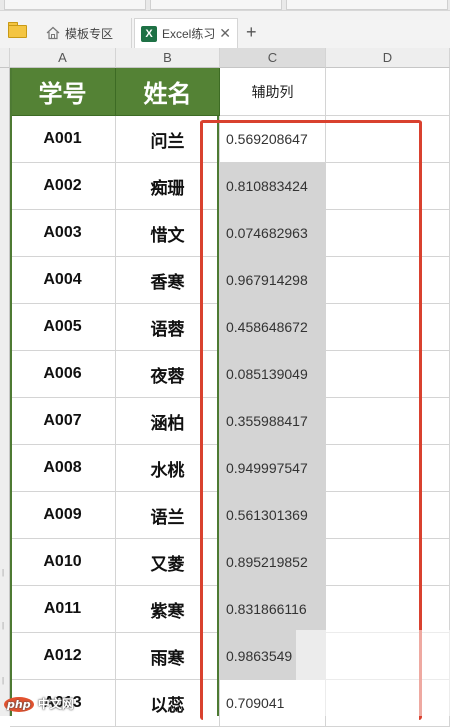 Image resolution: width=450 pixels, height=727 pixels. What do you see at coordinates (5, 58) in the screenshot?
I see `select-all-corner` at bounding box center [5, 58].